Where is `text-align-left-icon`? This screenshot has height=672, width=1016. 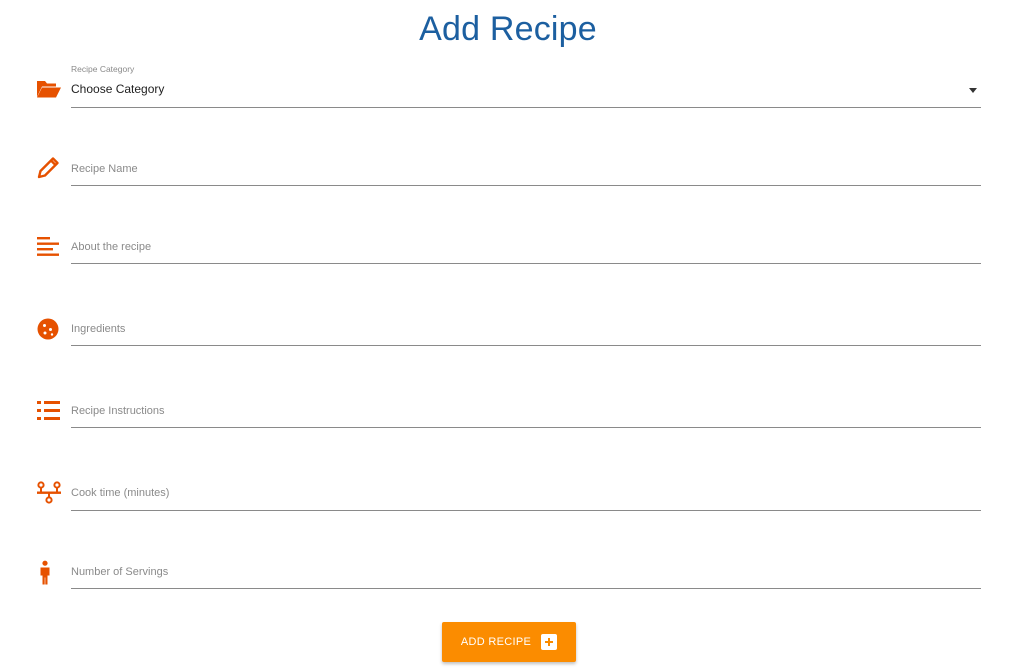
text-align-left-icon is located at coordinates (49, 247).